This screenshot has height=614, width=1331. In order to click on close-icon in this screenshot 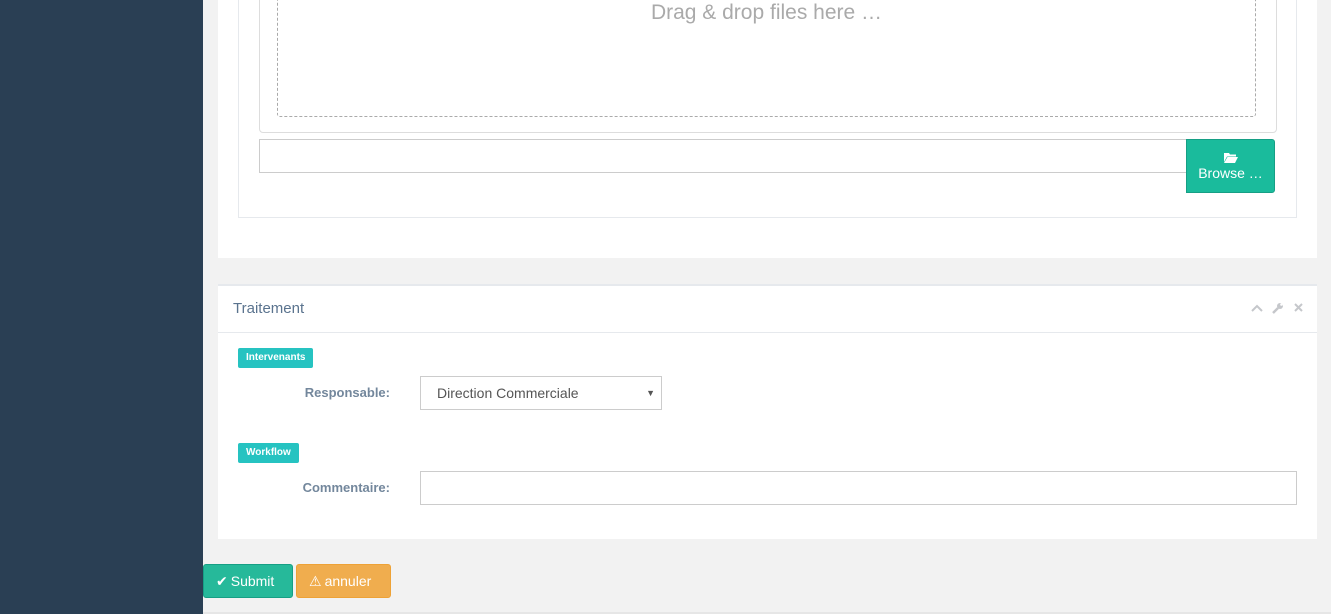, I will do `click(1298, 309)`.